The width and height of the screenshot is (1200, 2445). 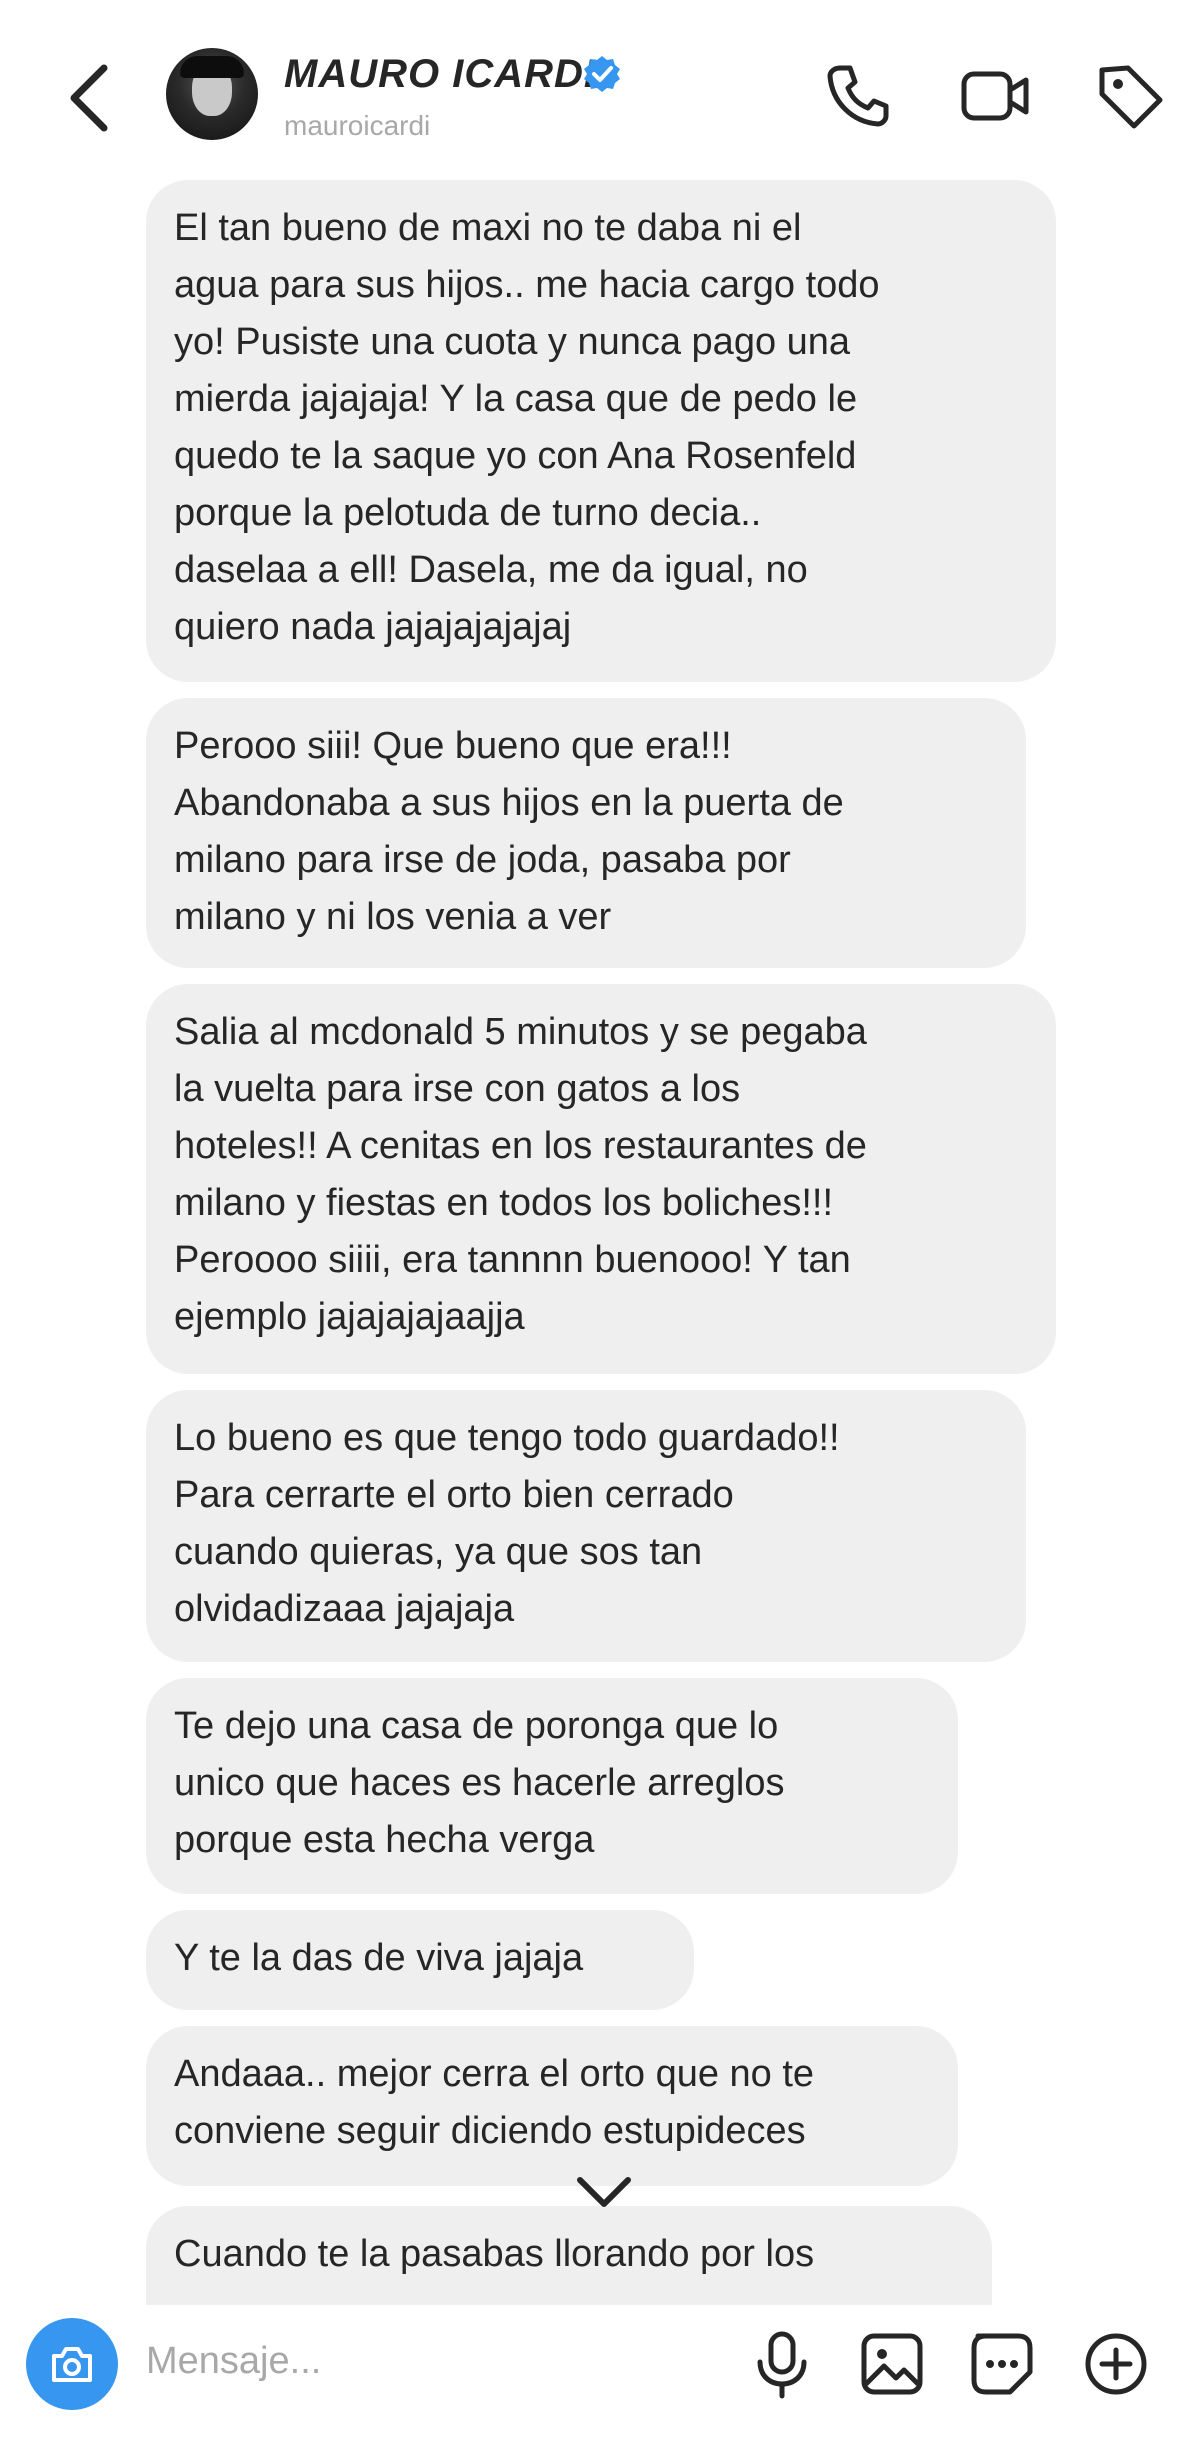 I want to click on microphone-icon, so click(x=782, y=2364).